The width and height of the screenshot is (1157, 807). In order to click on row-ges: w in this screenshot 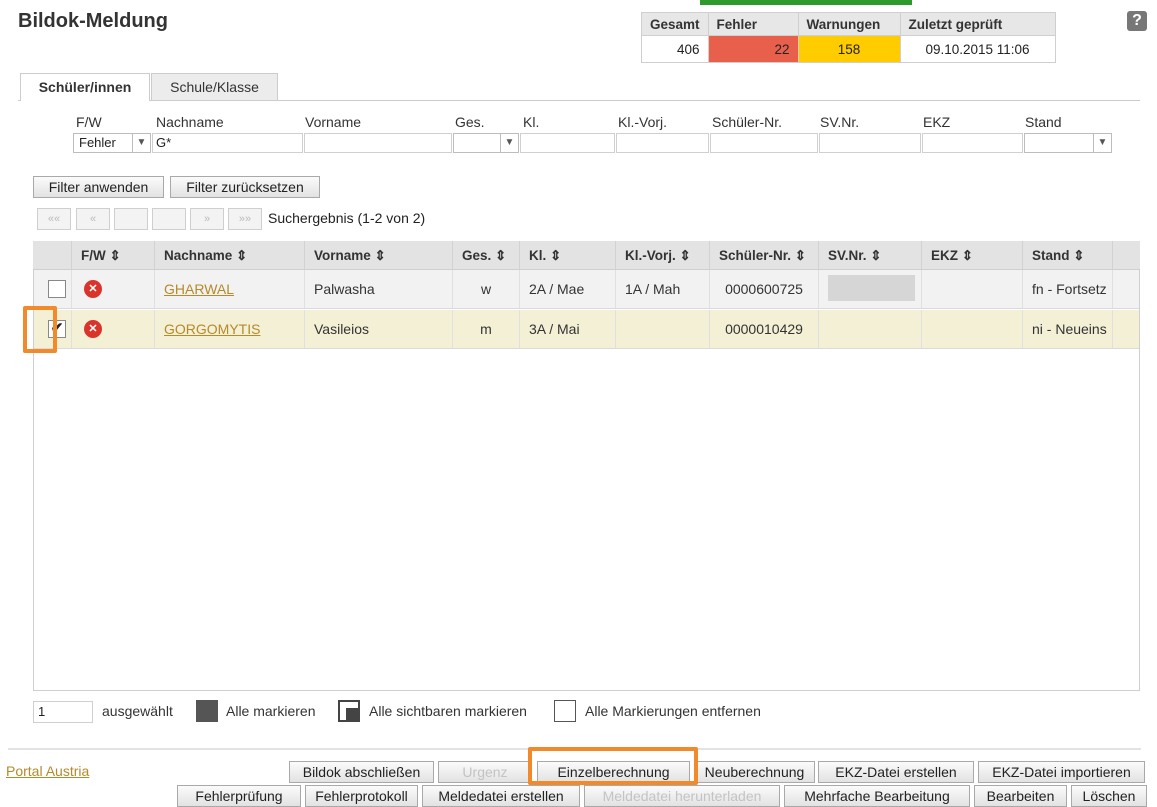, I will do `click(486, 289)`.